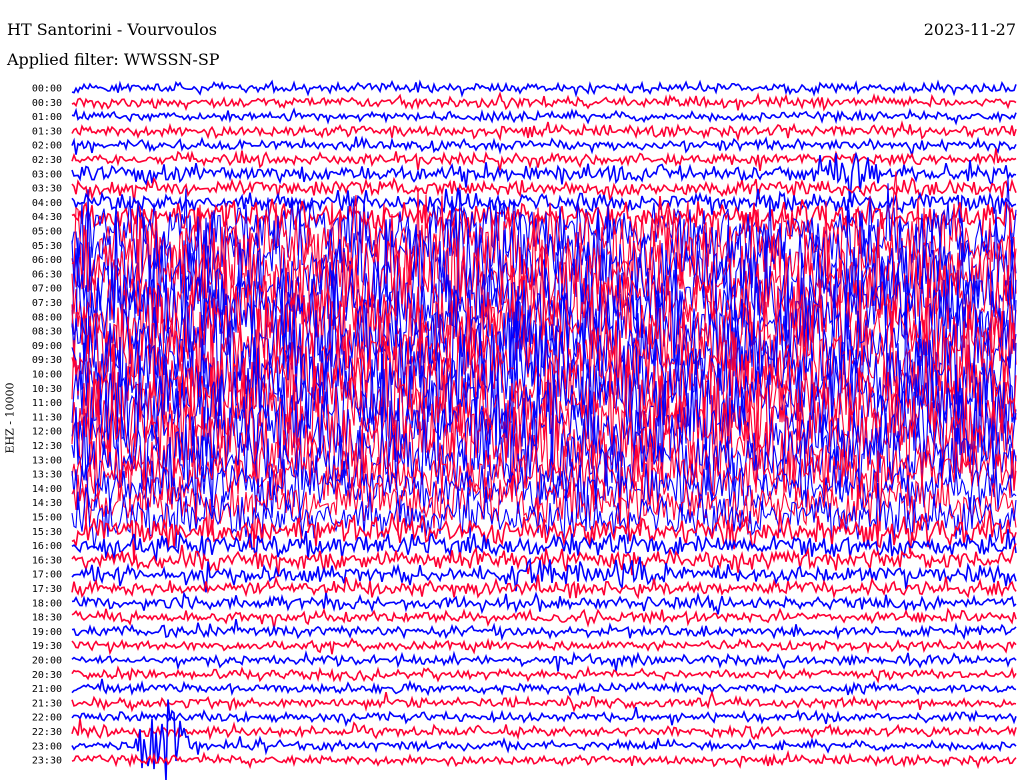 The image size is (1024, 780). Describe the element at coordinates (47, 117) in the screenshot. I see `time-label: 01:00` at that location.